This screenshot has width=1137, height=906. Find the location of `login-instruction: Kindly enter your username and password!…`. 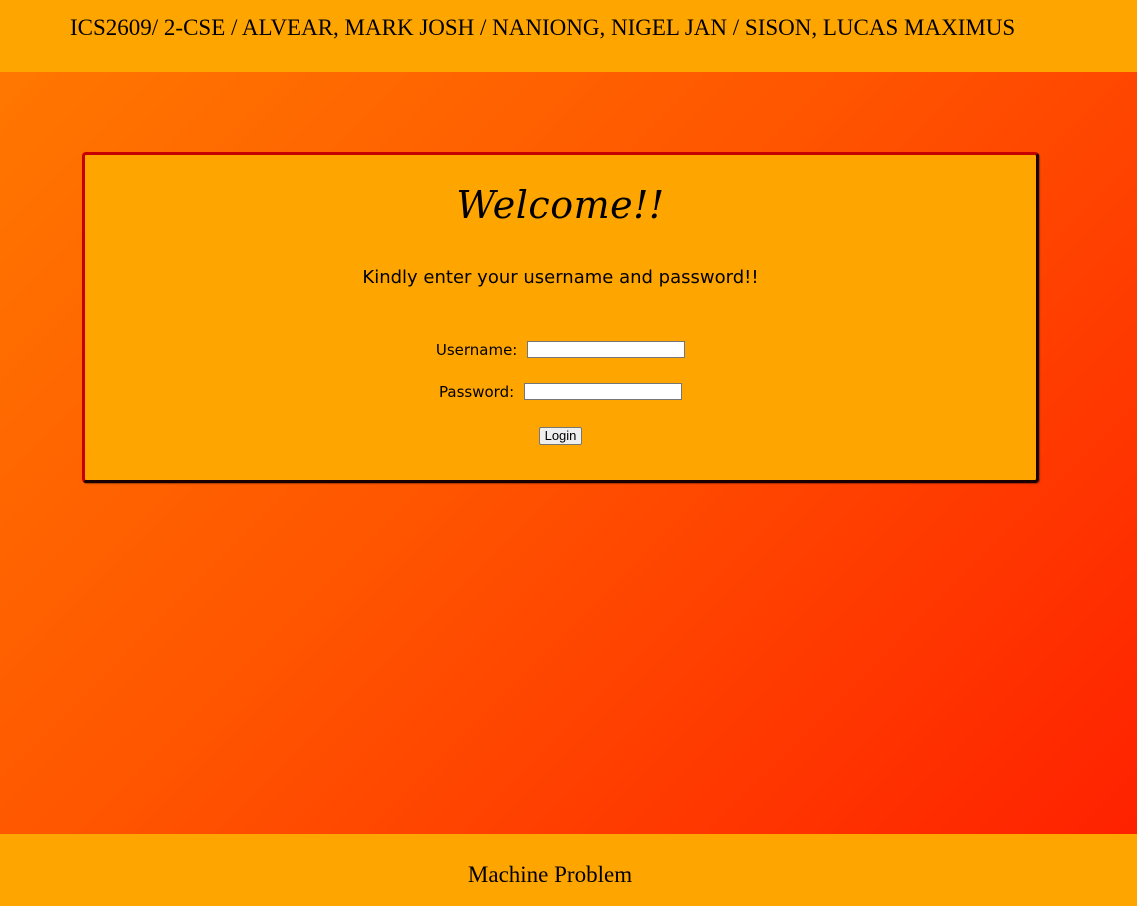

login-instruction: Kindly enter your username and password!… is located at coordinates (560, 277).